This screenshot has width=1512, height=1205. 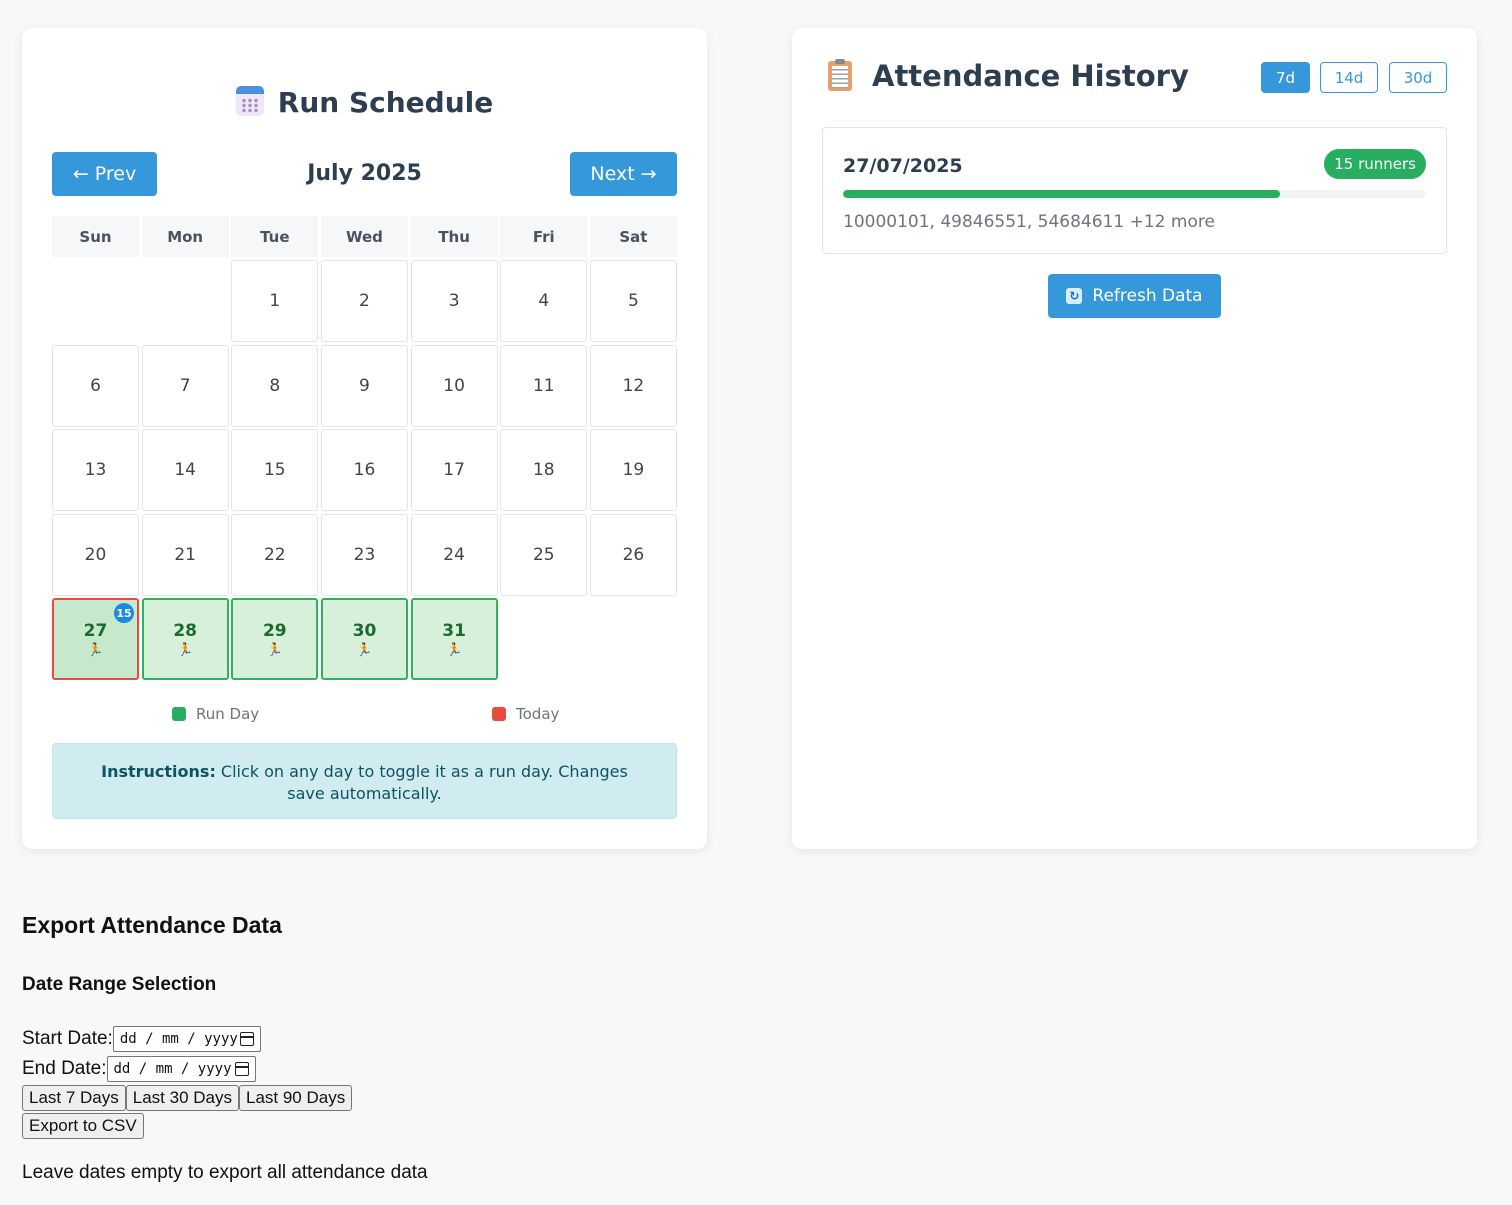 I want to click on calendar-day-5: 5, so click(x=633, y=301).